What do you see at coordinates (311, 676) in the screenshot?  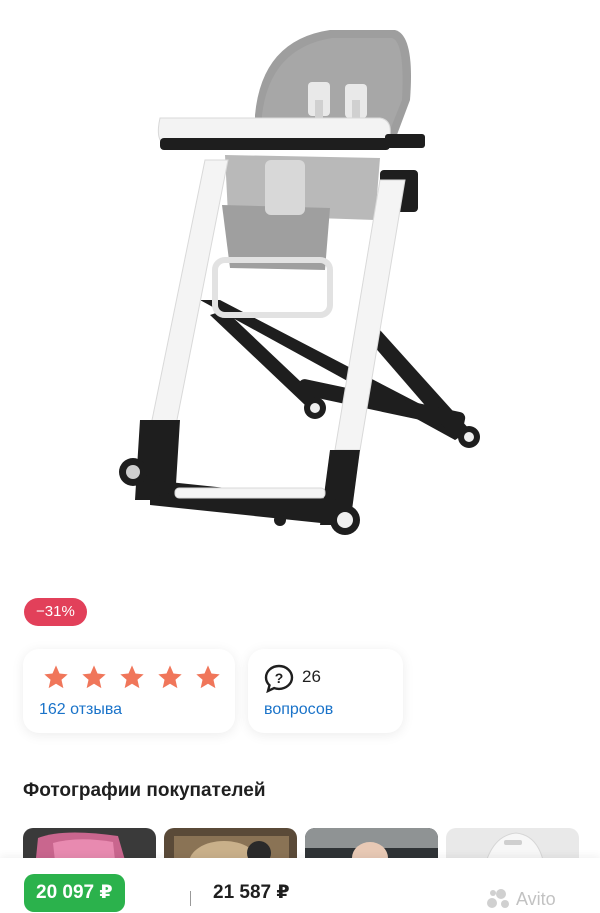 I see `questions-count: 26` at bounding box center [311, 676].